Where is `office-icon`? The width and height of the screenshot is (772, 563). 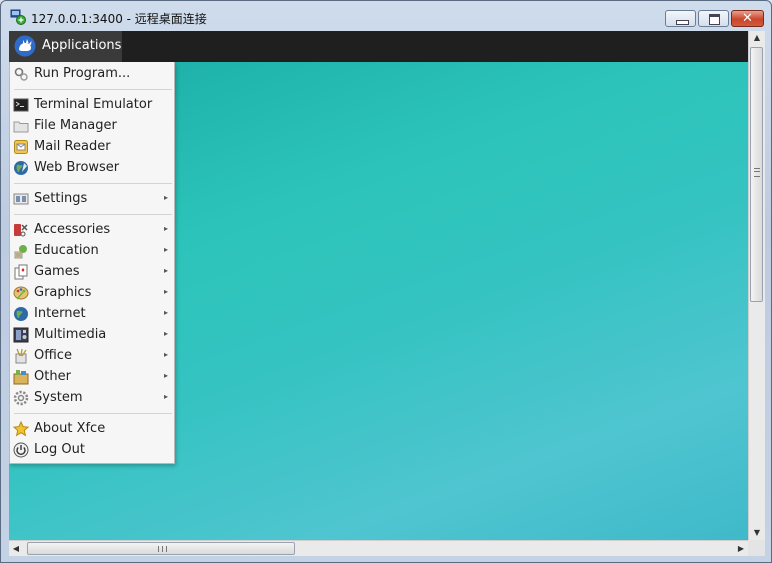 office-icon is located at coordinates (21, 356).